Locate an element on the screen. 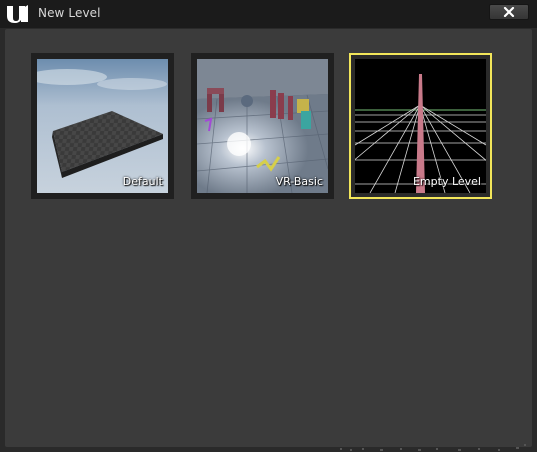  empty-level-preview-image is located at coordinates (420, 126).